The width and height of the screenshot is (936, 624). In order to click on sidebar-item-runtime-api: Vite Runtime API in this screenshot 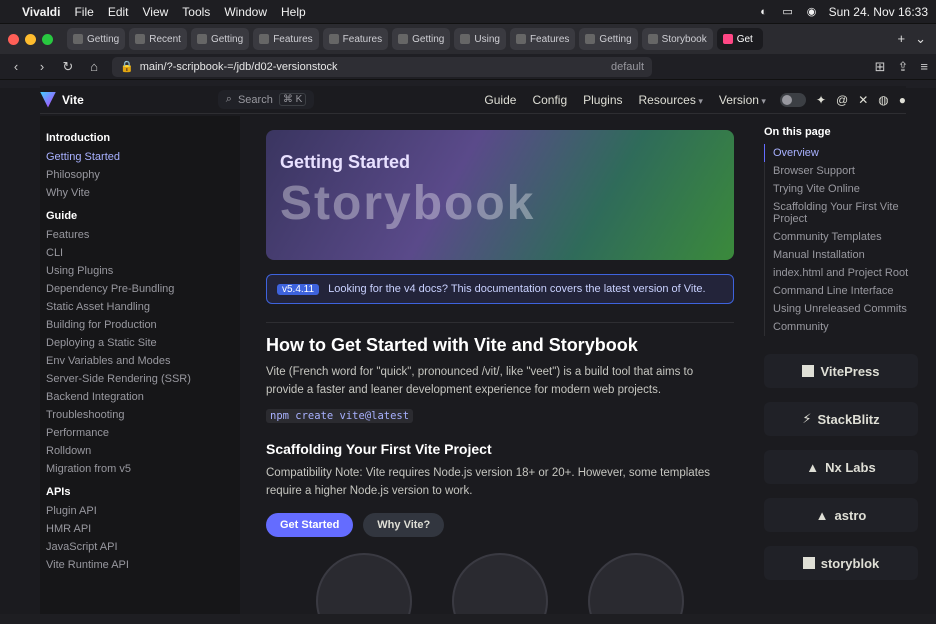, I will do `click(140, 565)`.